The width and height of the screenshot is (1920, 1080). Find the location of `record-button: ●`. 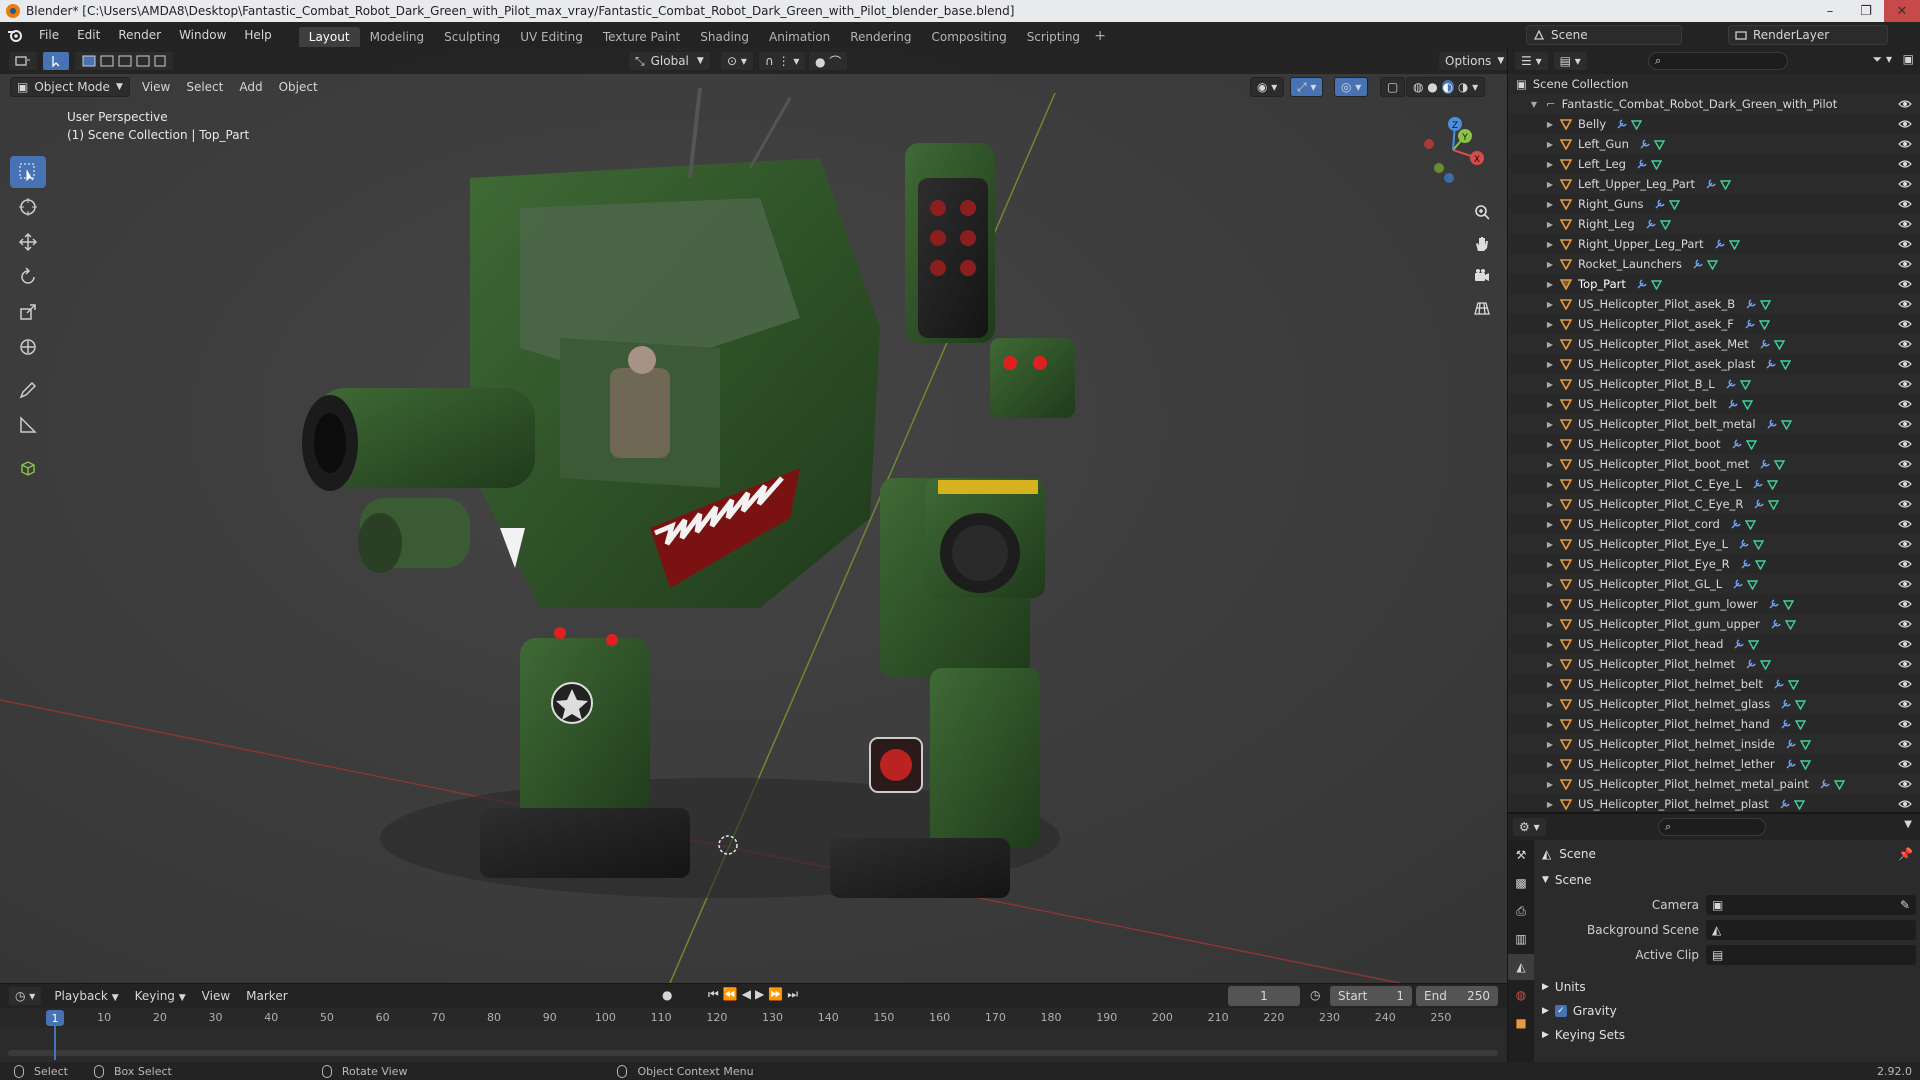

record-button: ● is located at coordinates (667, 995).